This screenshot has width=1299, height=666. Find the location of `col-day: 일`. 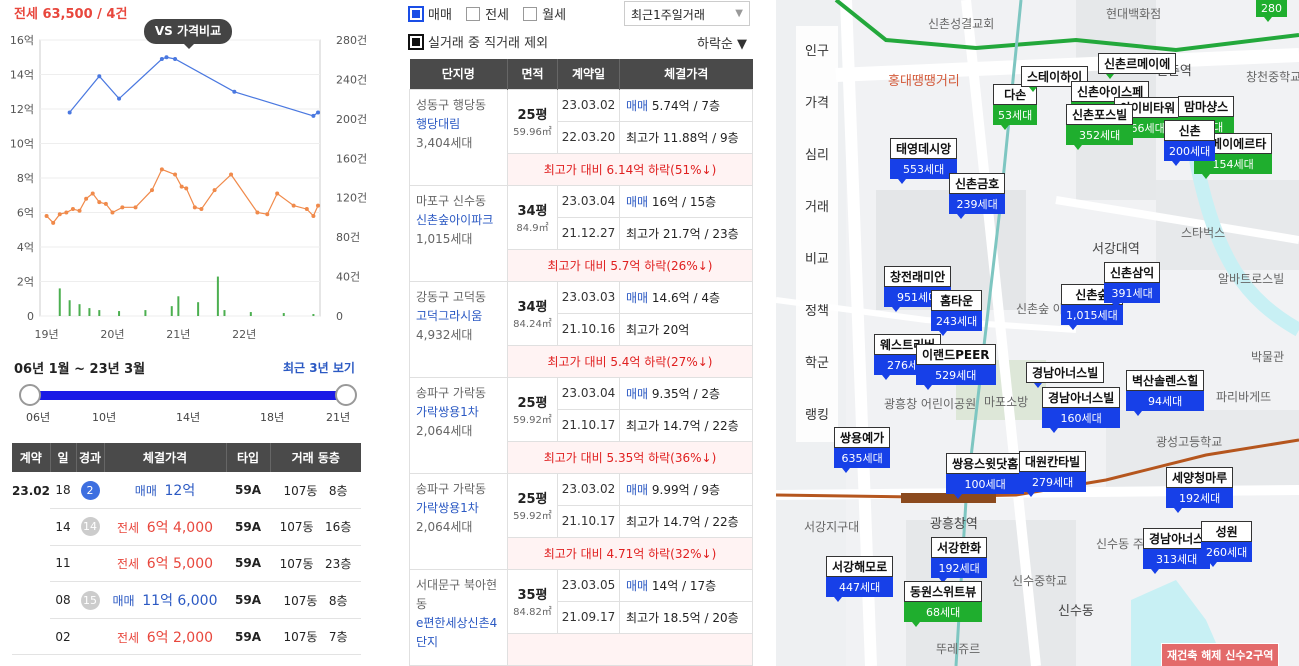

col-day: 일 is located at coordinates (63, 457).